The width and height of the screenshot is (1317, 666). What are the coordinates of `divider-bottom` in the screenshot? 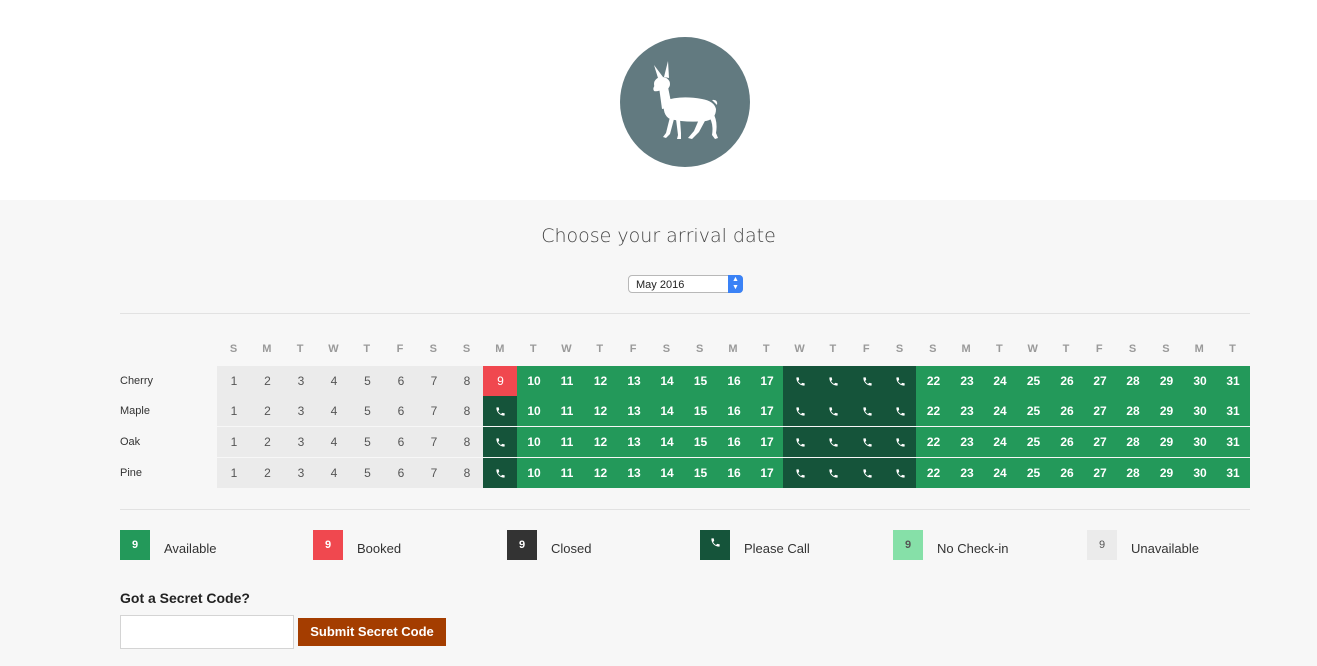 It's located at (685, 509).